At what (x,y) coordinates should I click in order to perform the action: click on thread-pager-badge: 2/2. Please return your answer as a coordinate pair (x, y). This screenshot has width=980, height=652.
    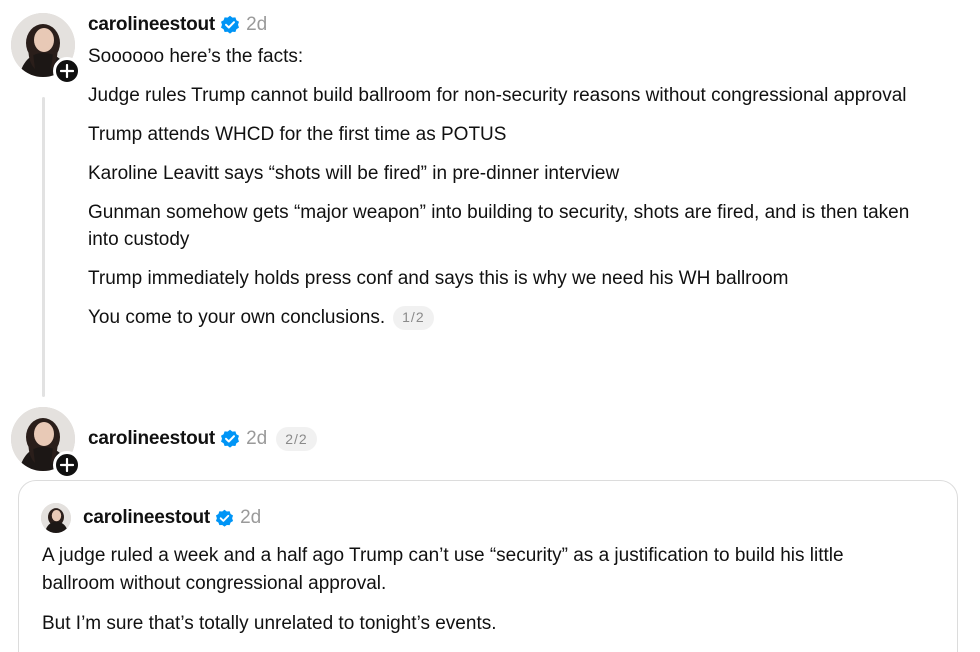
    Looking at the image, I should click on (296, 439).